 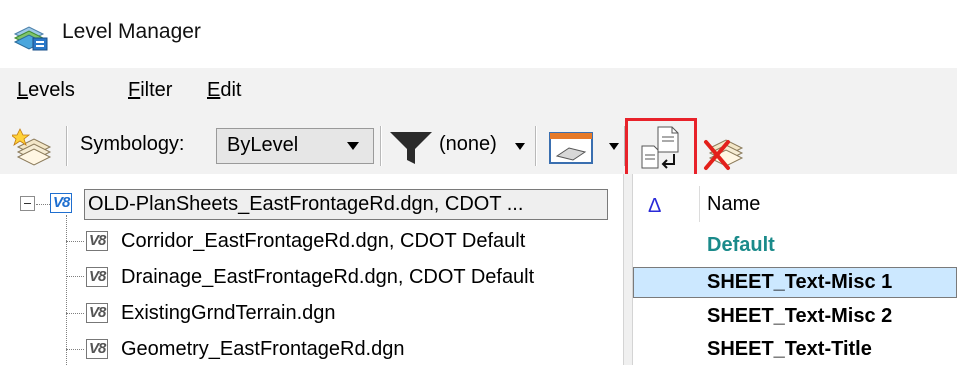 I want to click on level-row: SHEET_Text-Title, so click(x=789, y=349).